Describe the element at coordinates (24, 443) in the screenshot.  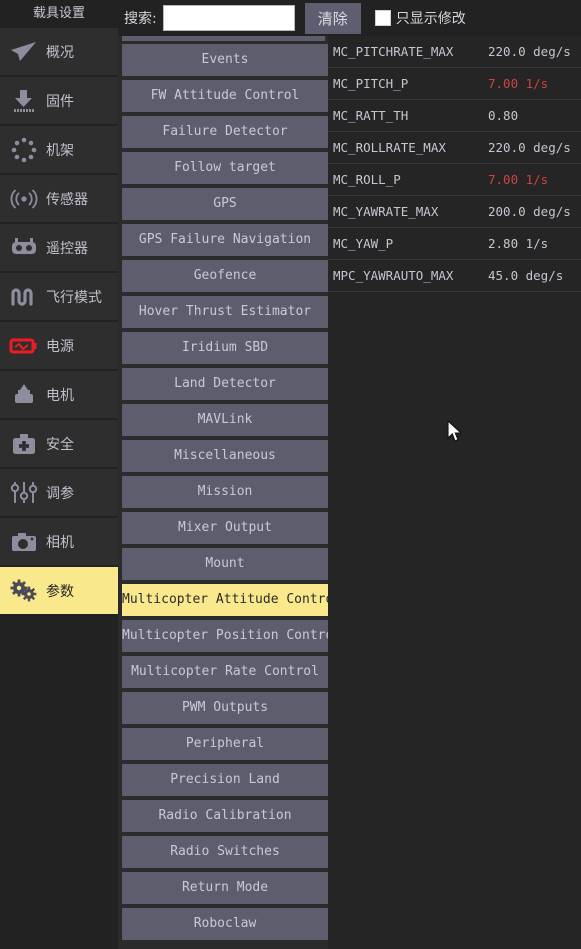
I see `safety-icon` at that location.